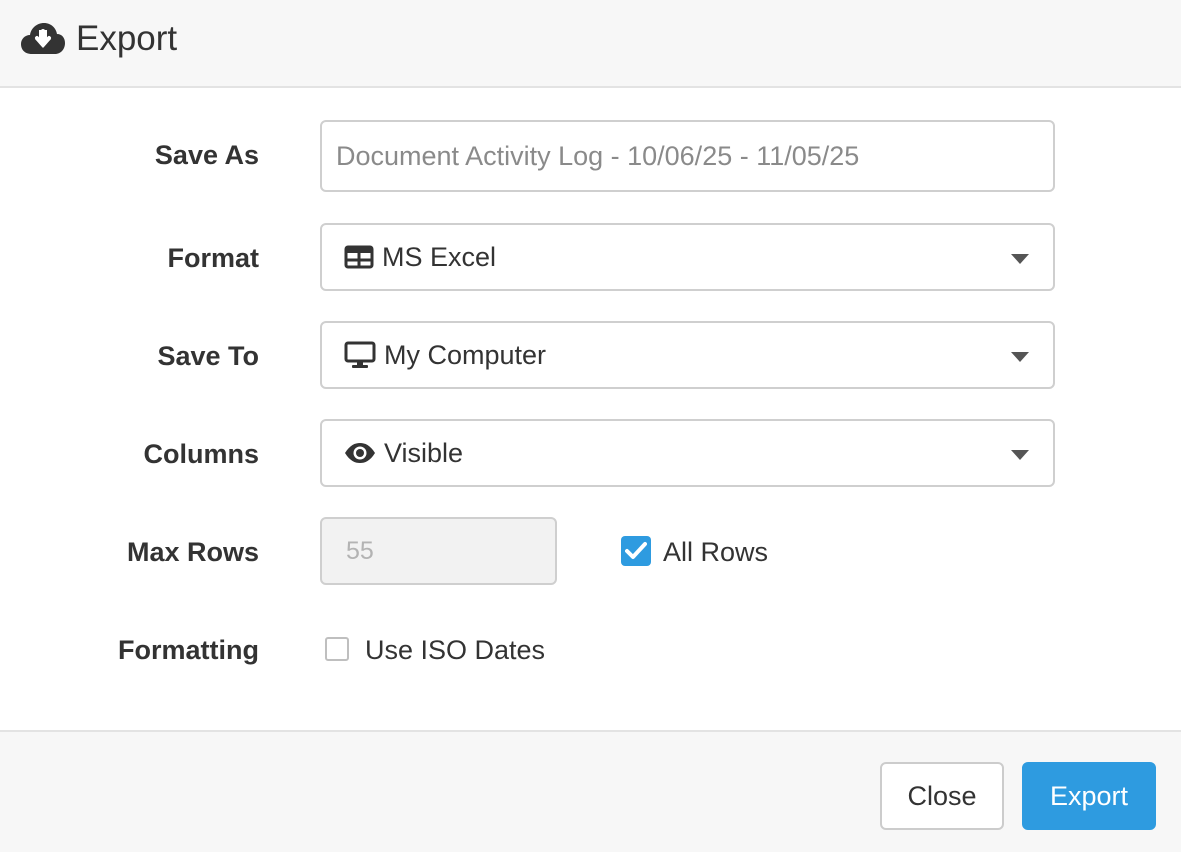 The width and height of the screenshot is (1181, 852). What do you see at coordinates (188, 650) in the screenshot?
I see `formatting-label: Formatting` at bounding box center [188, 650].